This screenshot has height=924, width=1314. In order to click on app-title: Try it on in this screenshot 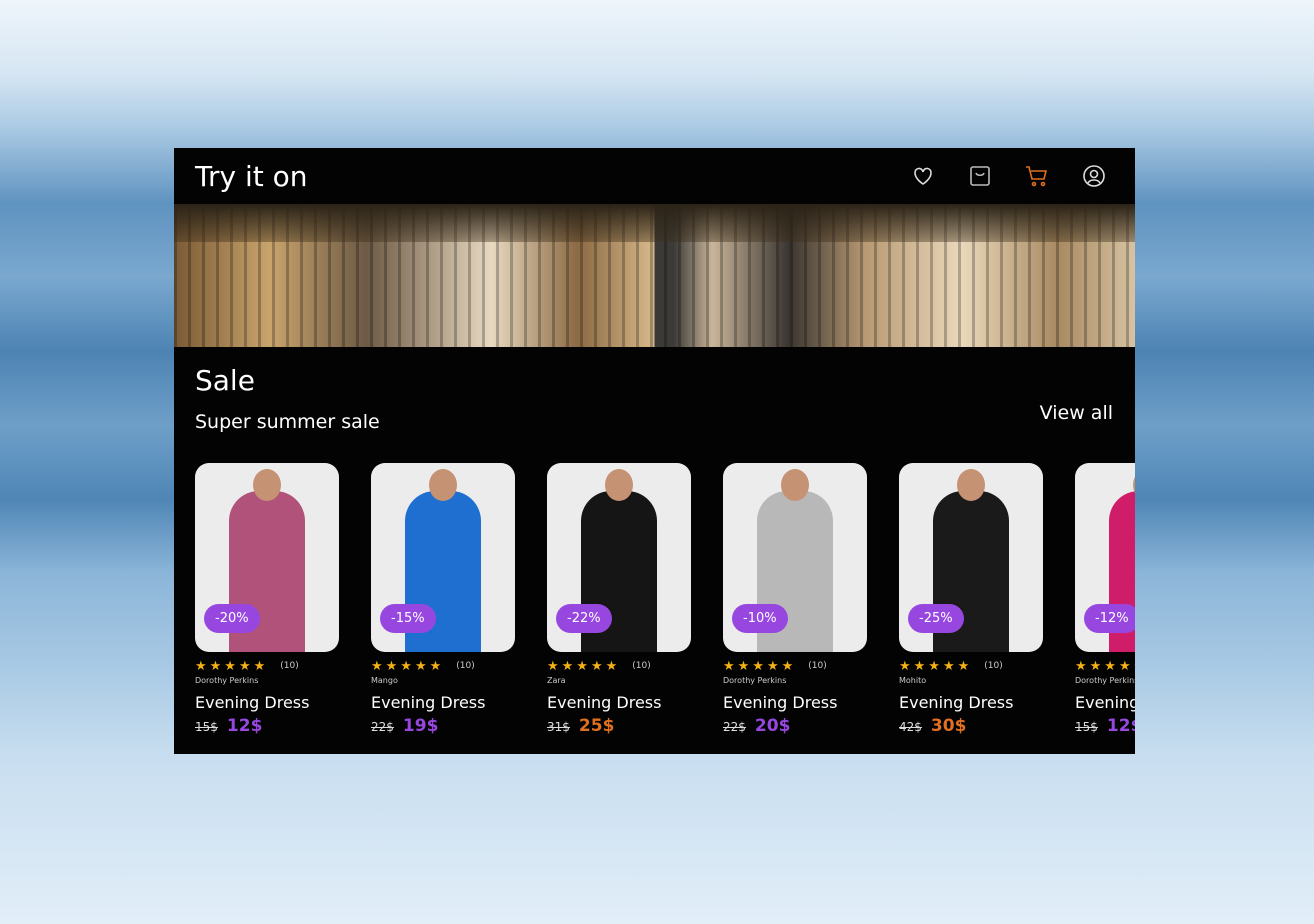, I will do `click(251, 176)`.